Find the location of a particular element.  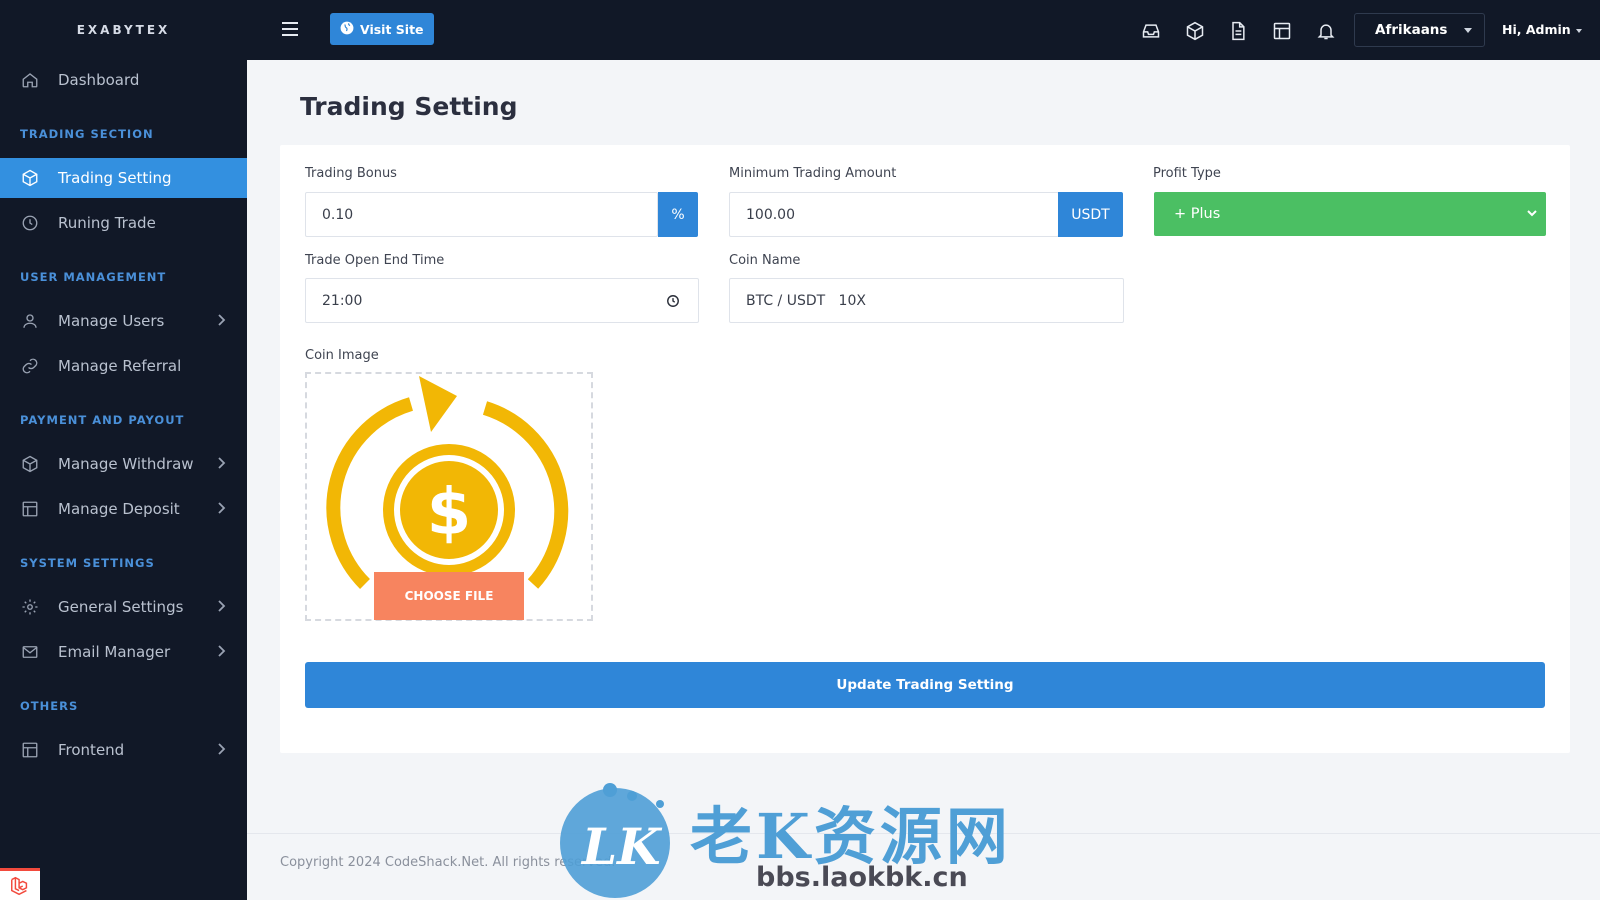

sidebar-item-manage-withdraw: Manage Withdraw is located at coordinates (123, 464).